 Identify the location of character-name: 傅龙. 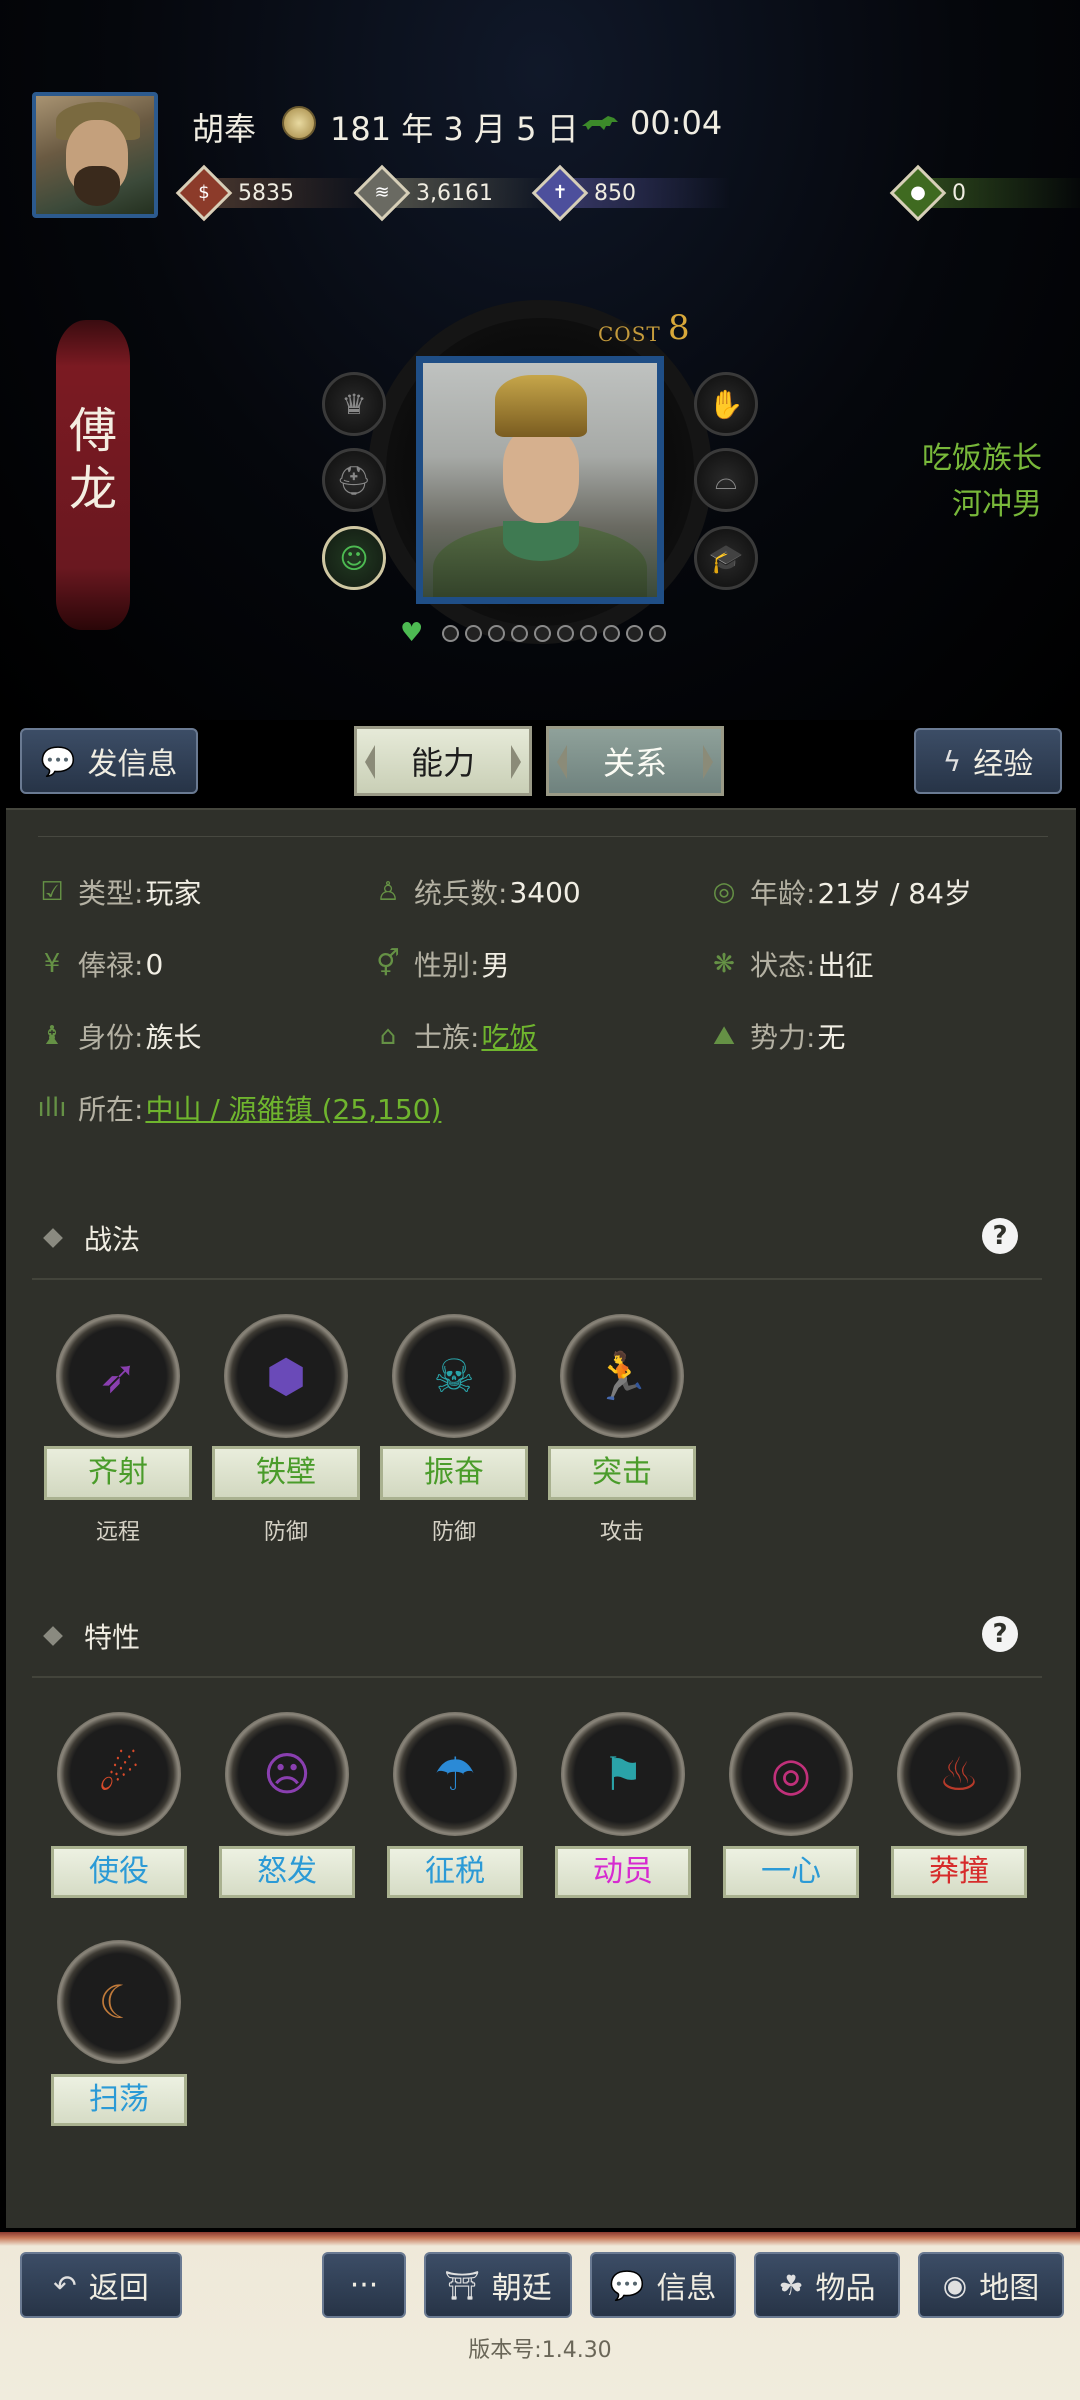
(92, 460).